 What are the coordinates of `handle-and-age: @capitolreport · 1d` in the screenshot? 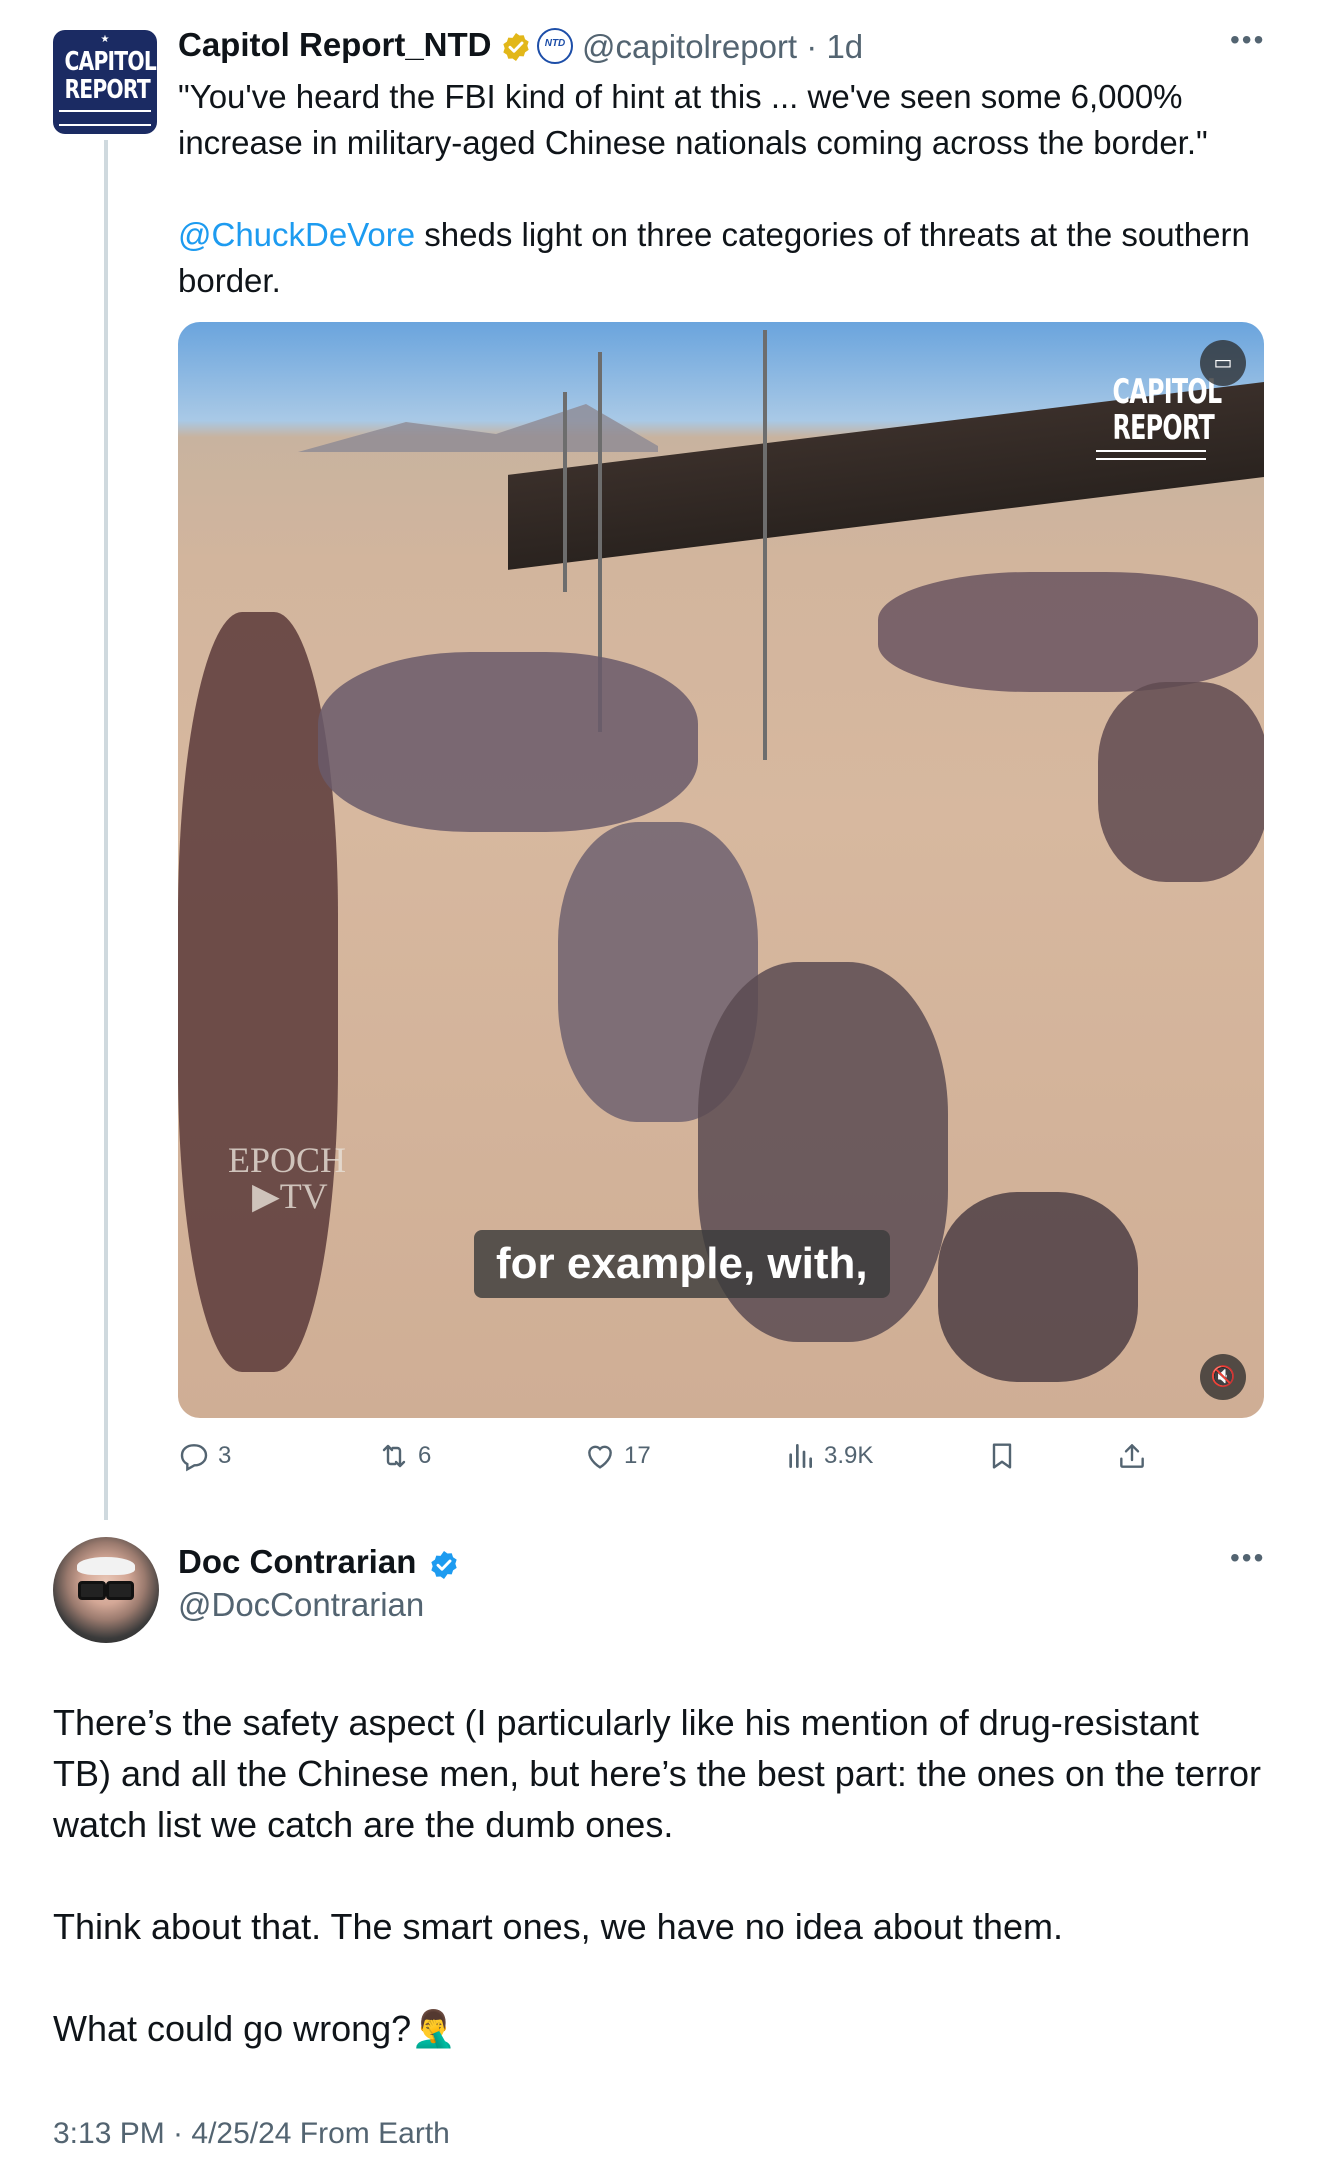 It's located at (722, 47).